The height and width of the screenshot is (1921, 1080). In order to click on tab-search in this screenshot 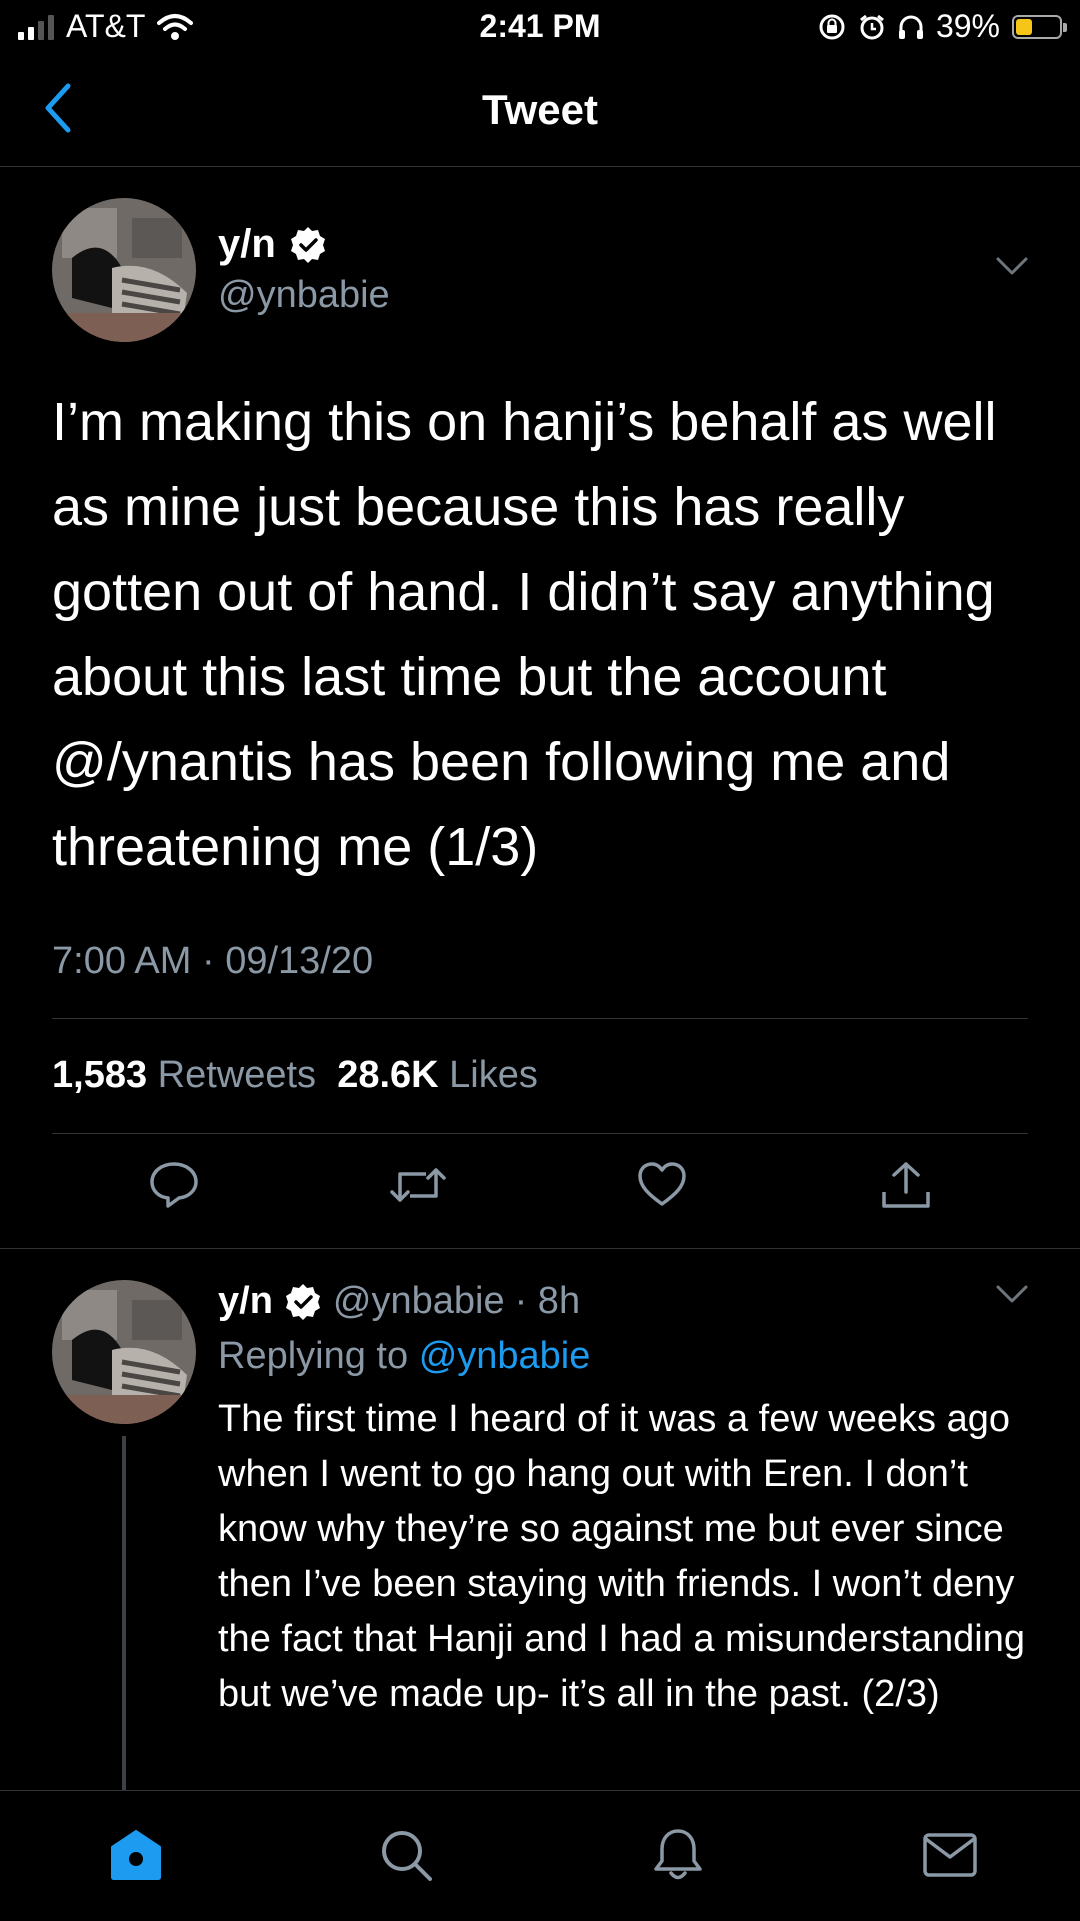, I will do `click(406, 1855)`.